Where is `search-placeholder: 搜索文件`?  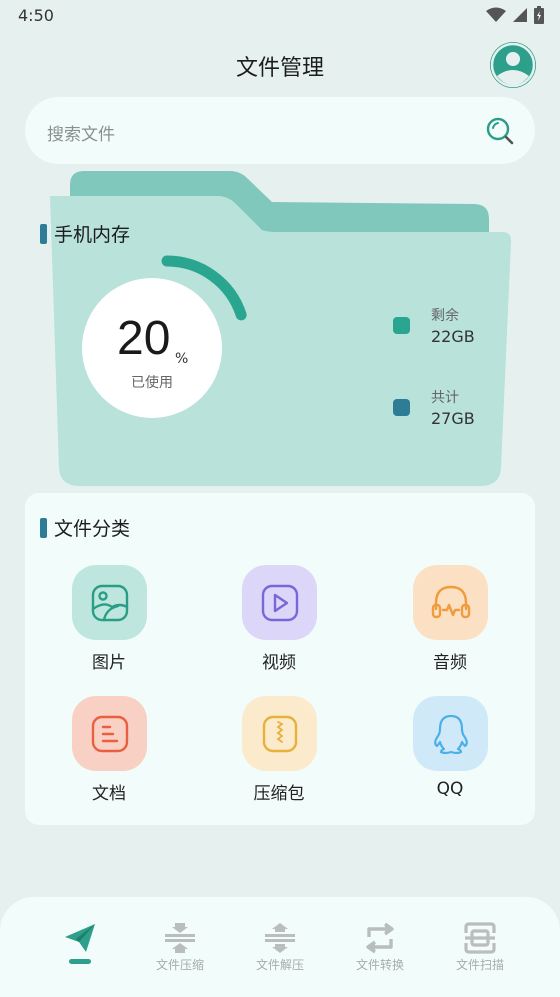 search-placeholder: 搜索文件 is located at coordinates (81, 135).